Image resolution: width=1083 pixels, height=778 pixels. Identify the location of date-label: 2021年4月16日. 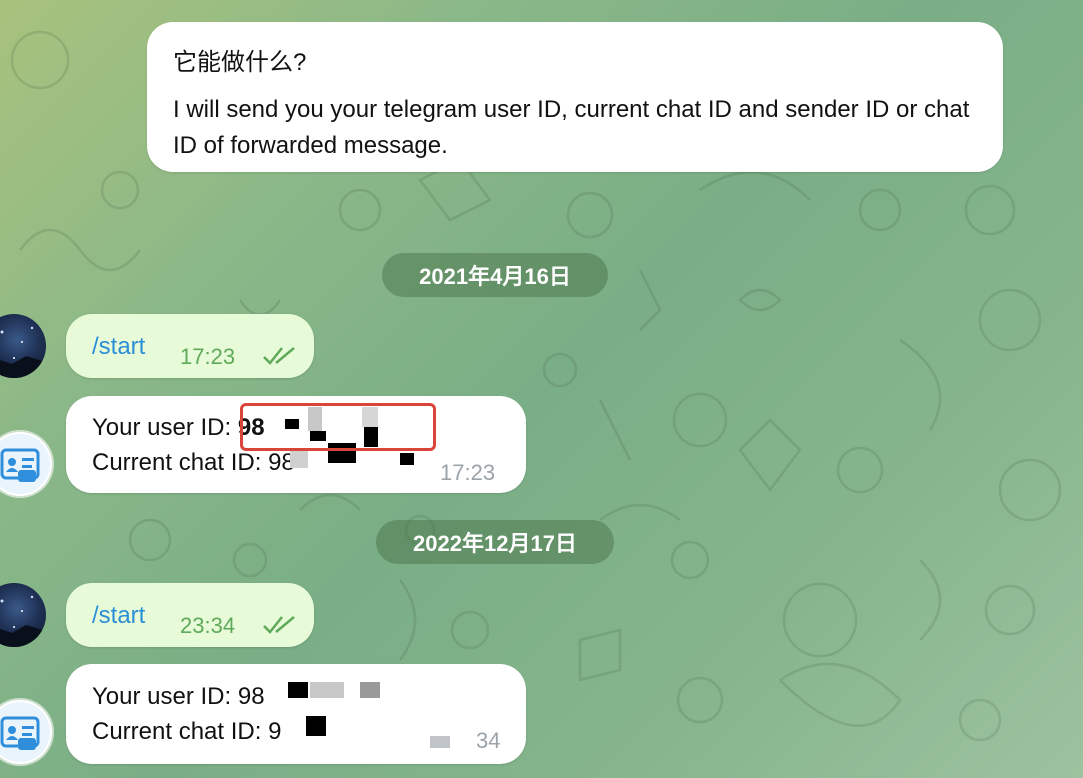
(495, 276).